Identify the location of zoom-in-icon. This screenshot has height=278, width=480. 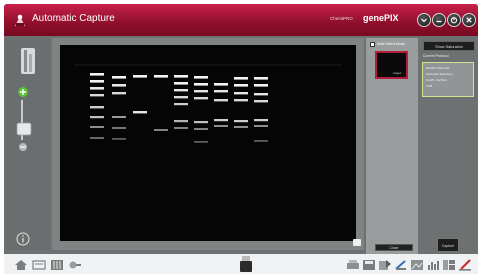
(23, 92).